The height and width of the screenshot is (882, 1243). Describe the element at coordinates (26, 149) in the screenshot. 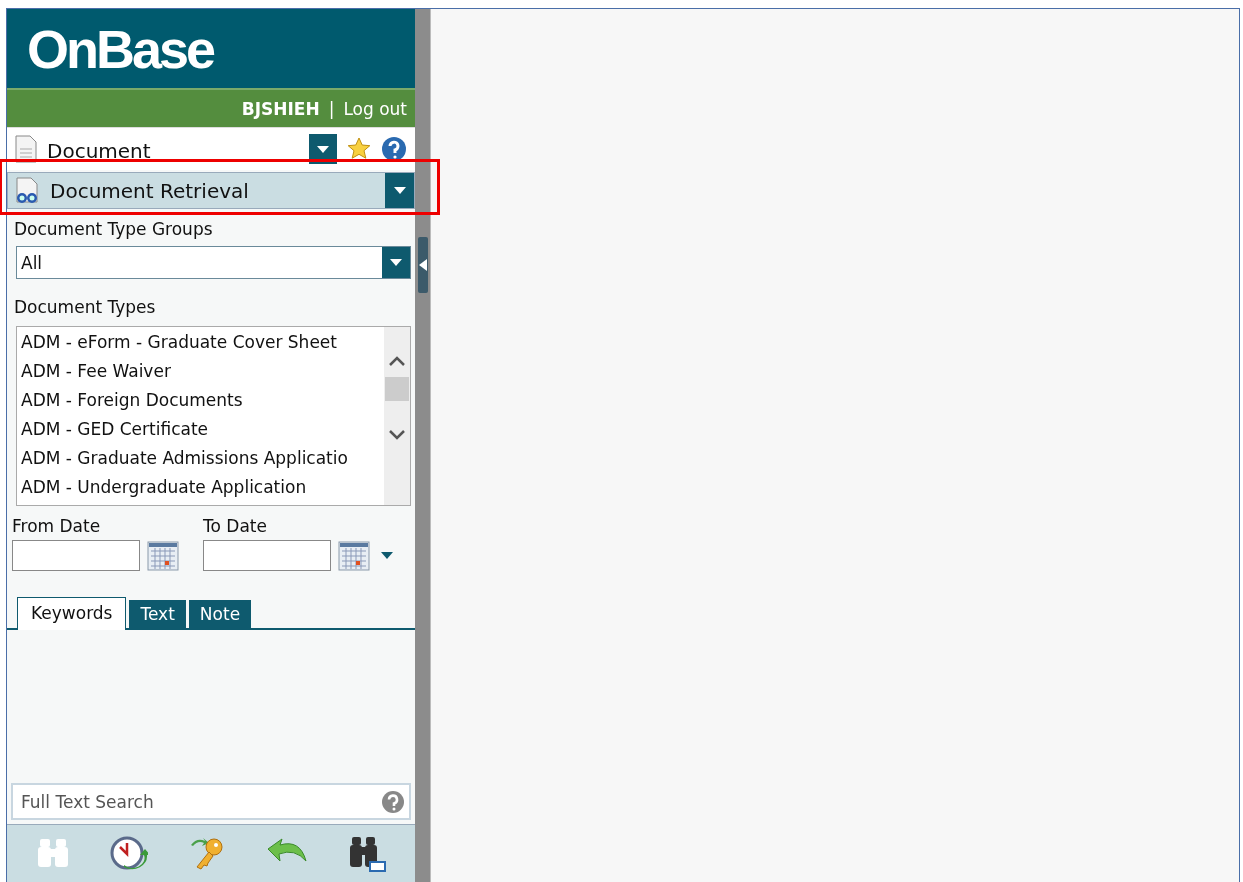

I see `document-icon` at that location.